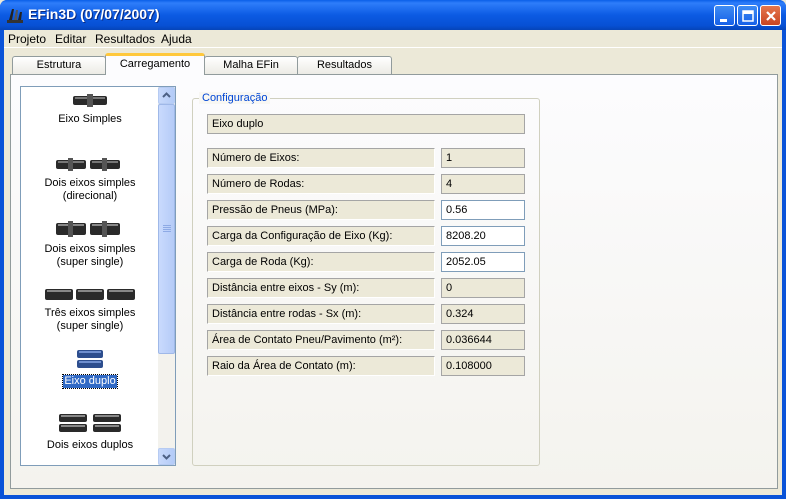 The image size is (786, 499). I want to click on tab-carregamento: Carregamento, so click(155, 64).